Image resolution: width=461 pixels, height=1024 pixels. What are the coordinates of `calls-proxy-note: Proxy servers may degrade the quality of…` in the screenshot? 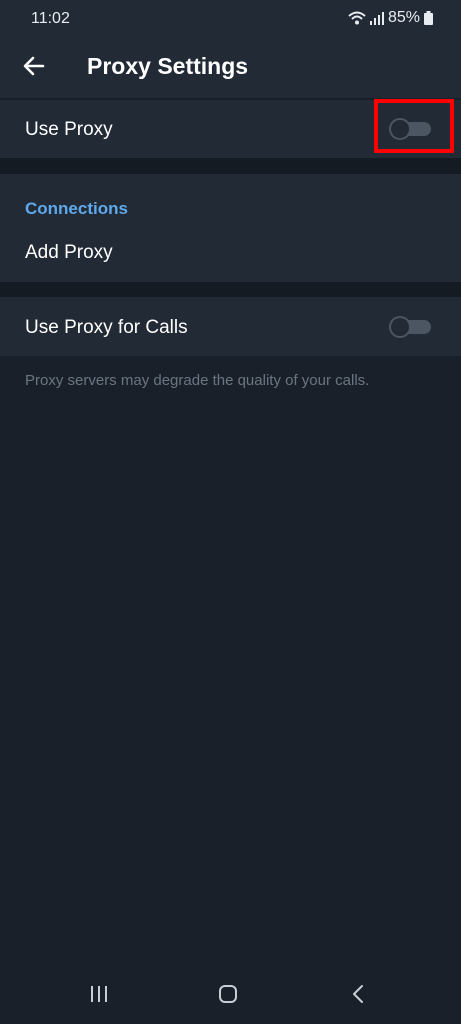 It's located at (197, 380).